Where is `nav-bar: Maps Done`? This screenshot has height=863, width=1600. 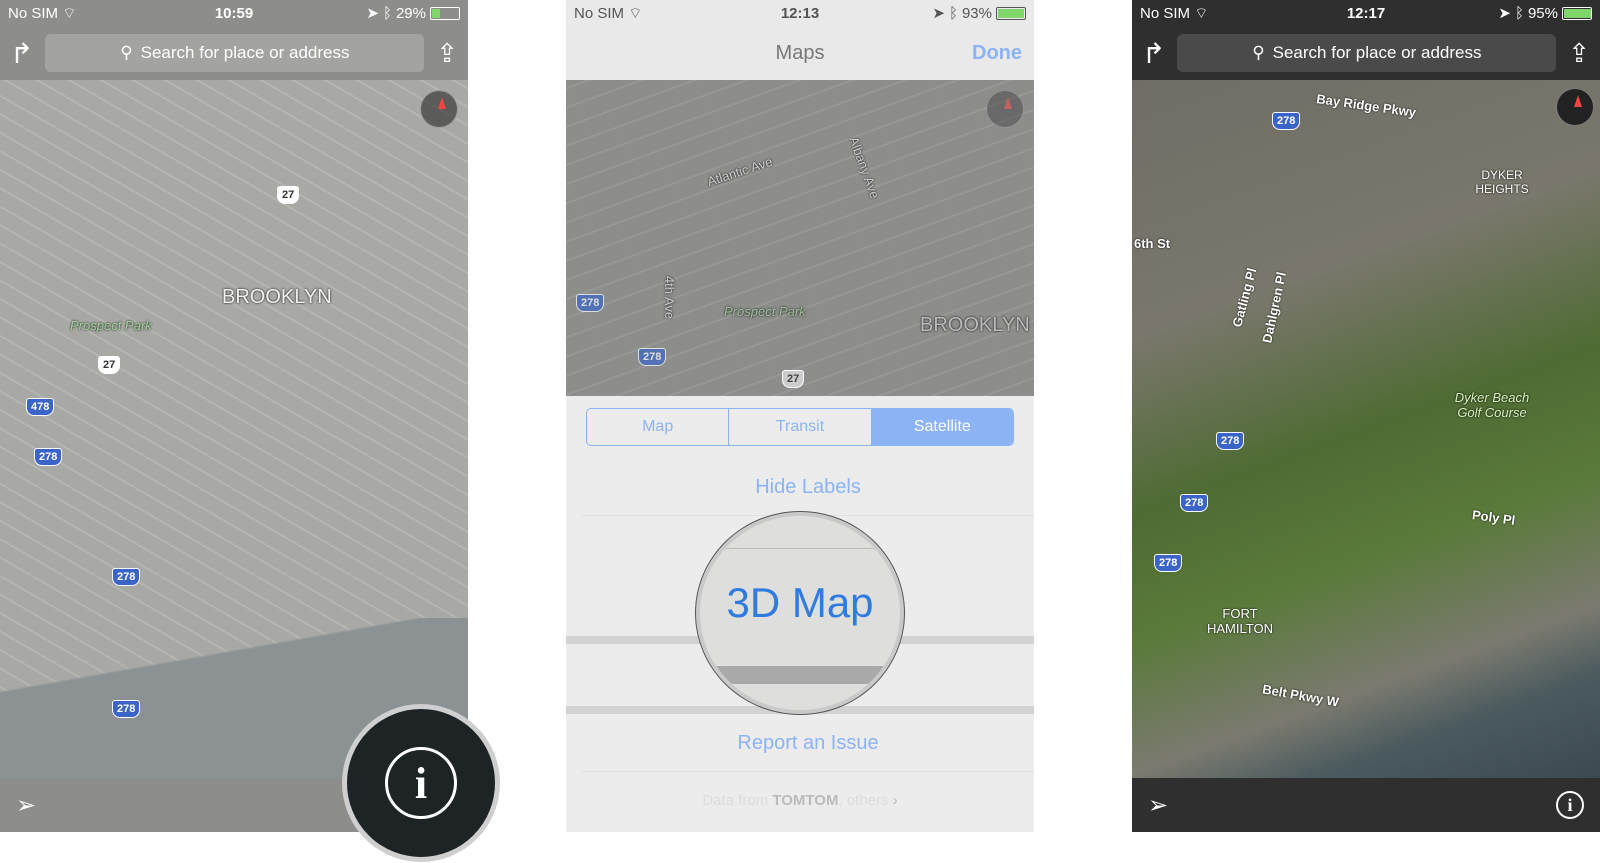 nav-bar: Maps Done is located at coordinates (800, 53).